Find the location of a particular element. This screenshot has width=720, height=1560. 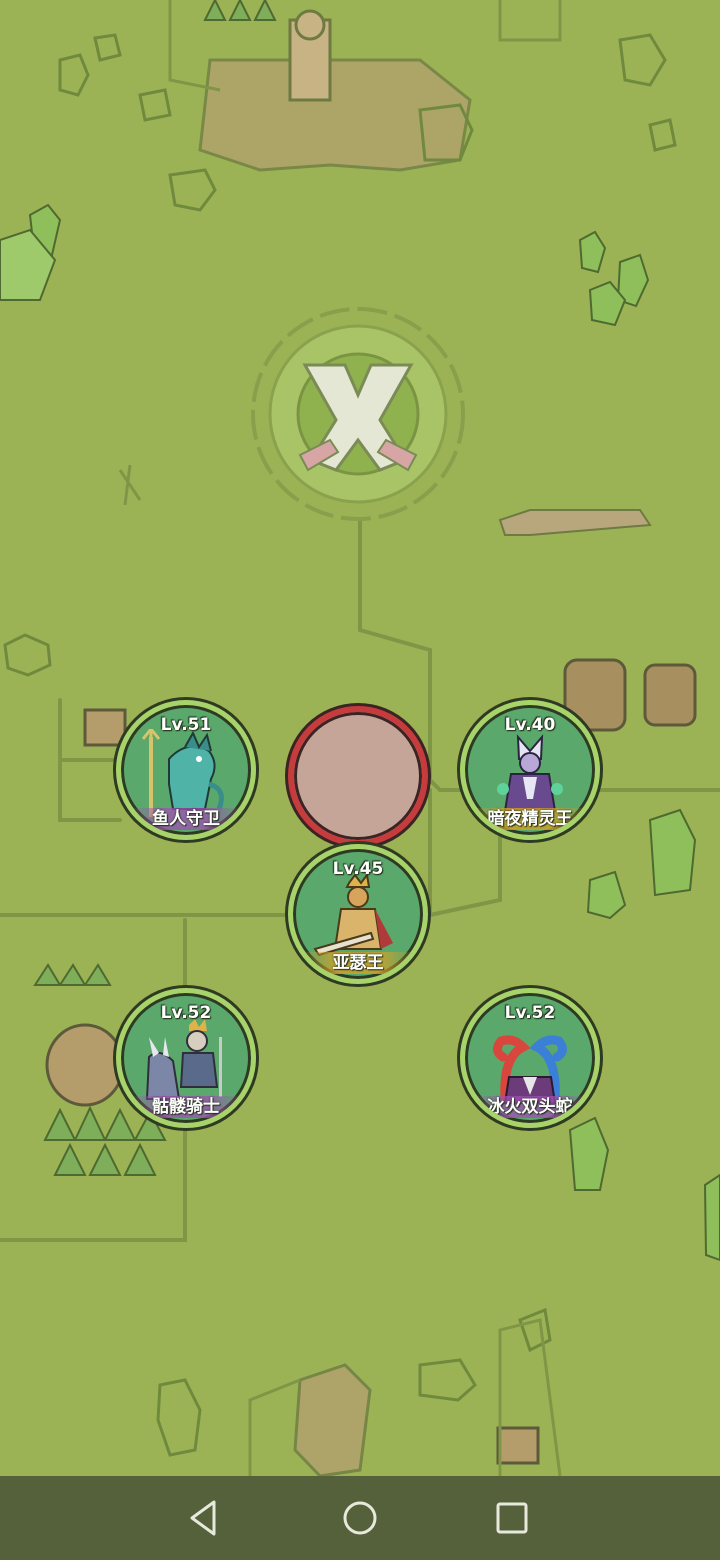

boss-node-fishman-guard: Lv.51 鱼人守卫 is located at coordinates (186, 770).